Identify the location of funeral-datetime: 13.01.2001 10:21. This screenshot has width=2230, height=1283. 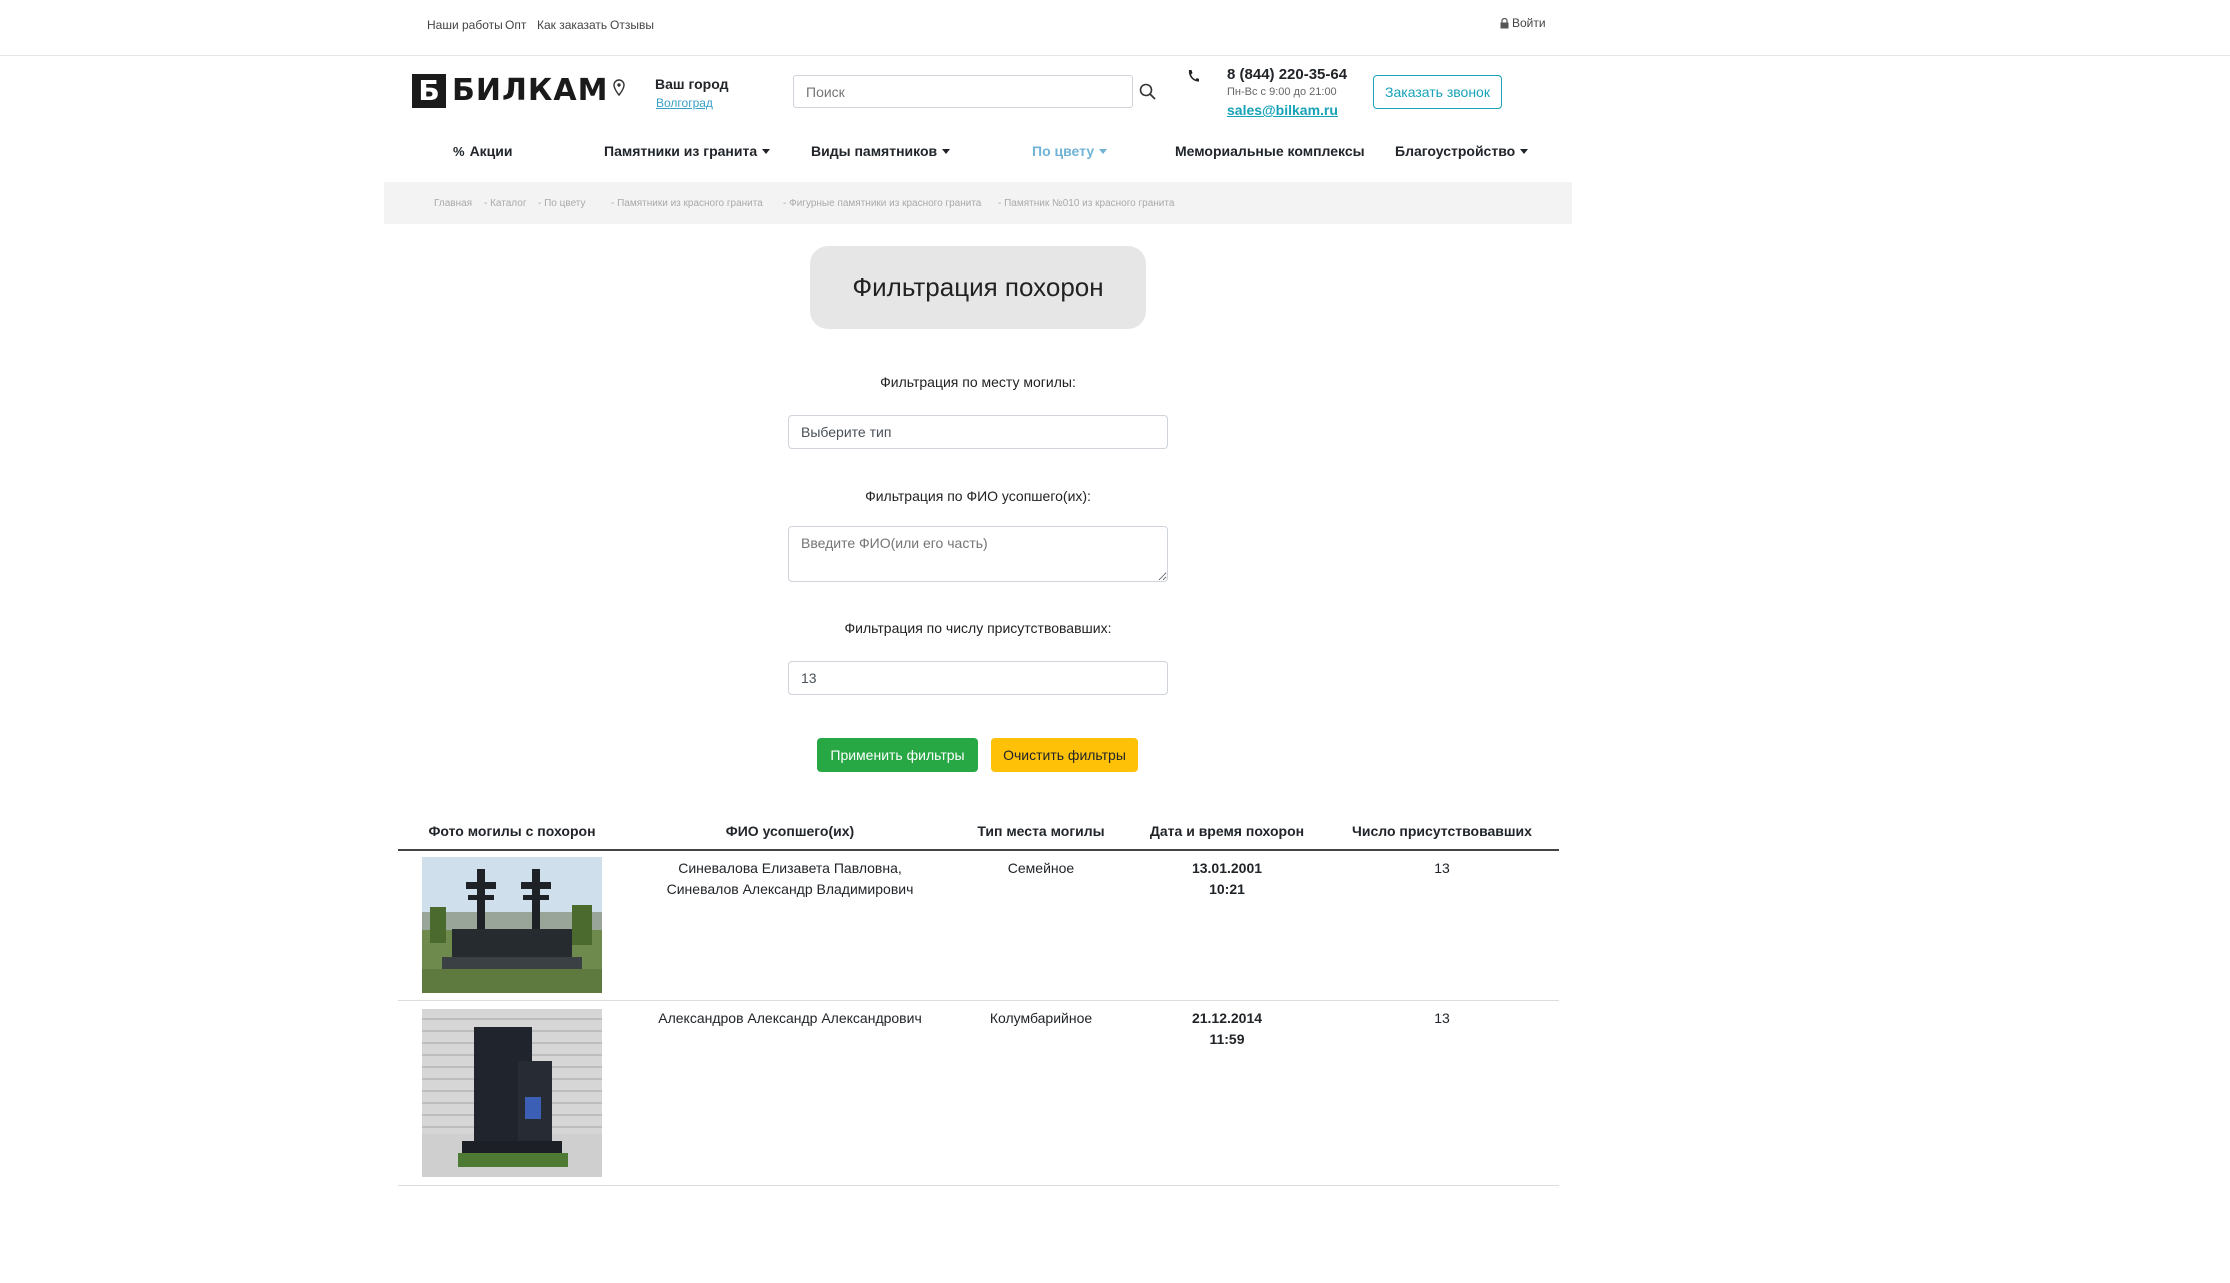
(1227, 879).